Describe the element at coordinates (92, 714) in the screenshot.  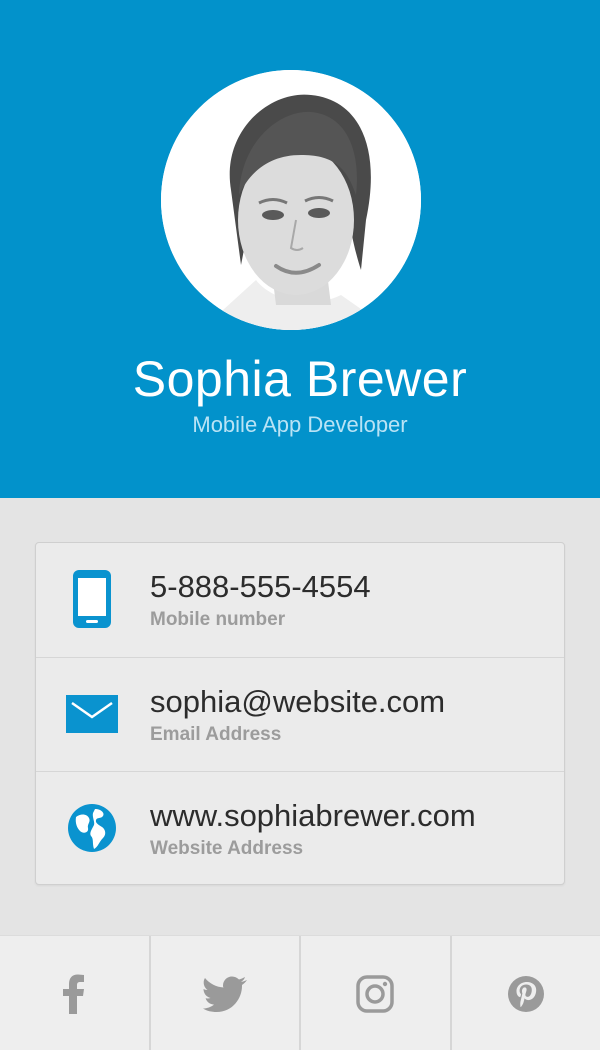
I see `mail-icon` at that location.